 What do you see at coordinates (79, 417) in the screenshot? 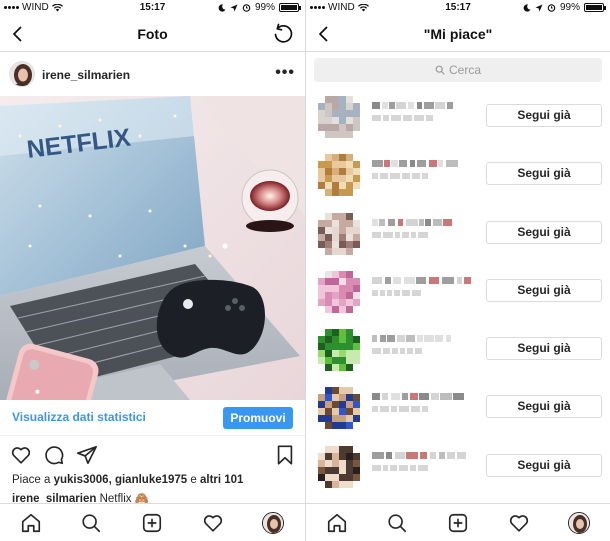
I see `view-insights-link: Visualizza dati statistici` at bounding box center [79, 417].